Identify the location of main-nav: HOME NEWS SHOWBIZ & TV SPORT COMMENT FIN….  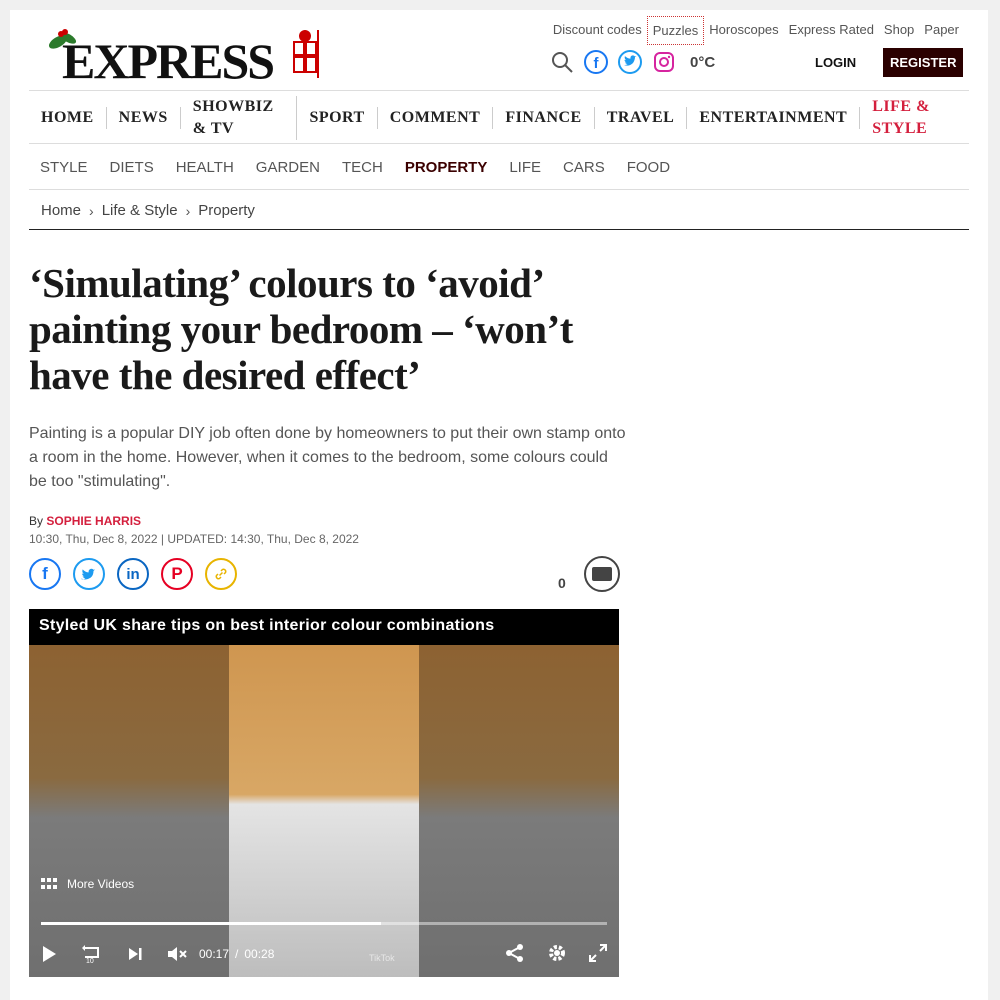
(499, 117).